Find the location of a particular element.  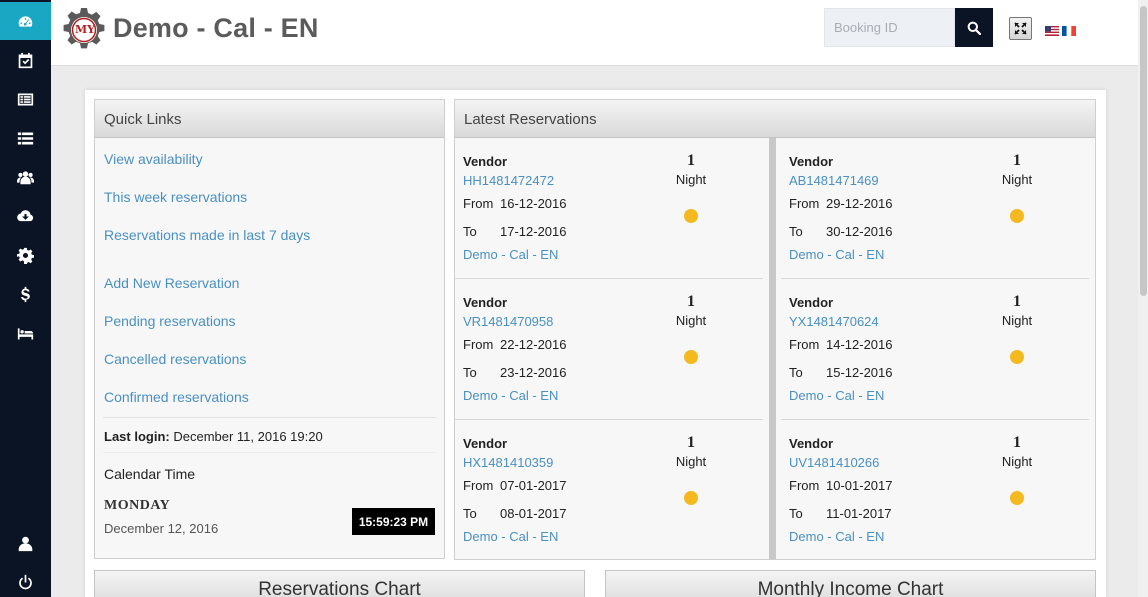

current-date: December 12, 2016 is located at coordinates (161, 528).